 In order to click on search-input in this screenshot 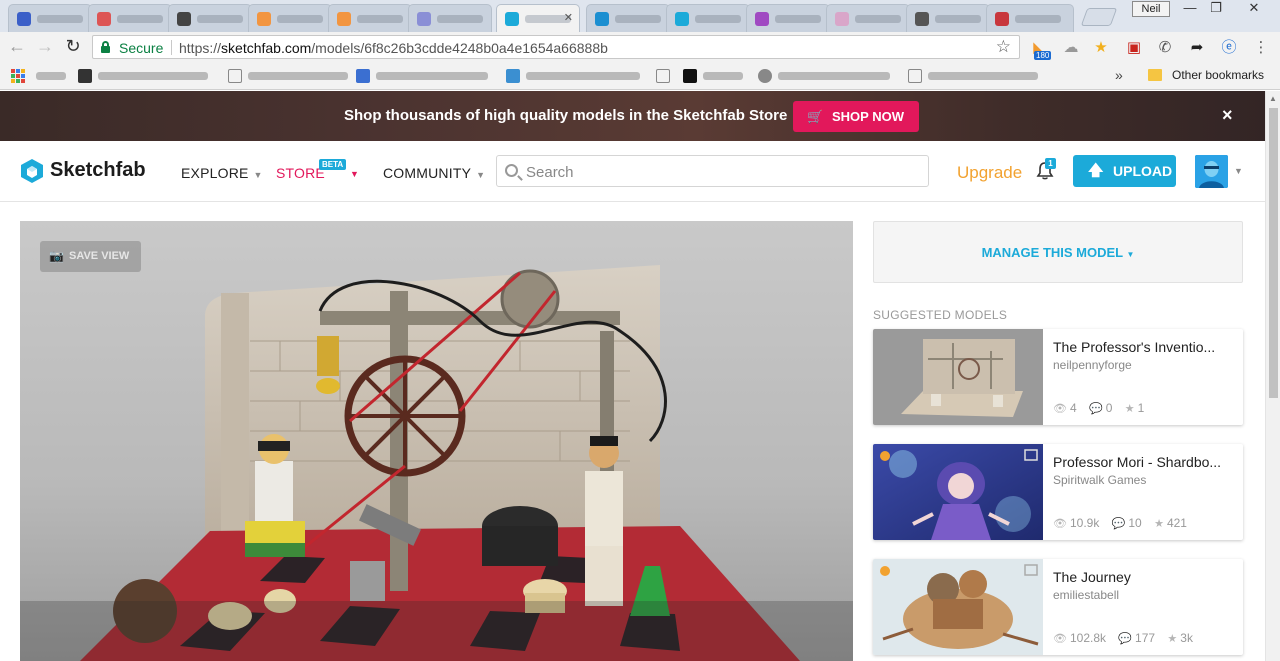, I will do `click(723, 172)`.